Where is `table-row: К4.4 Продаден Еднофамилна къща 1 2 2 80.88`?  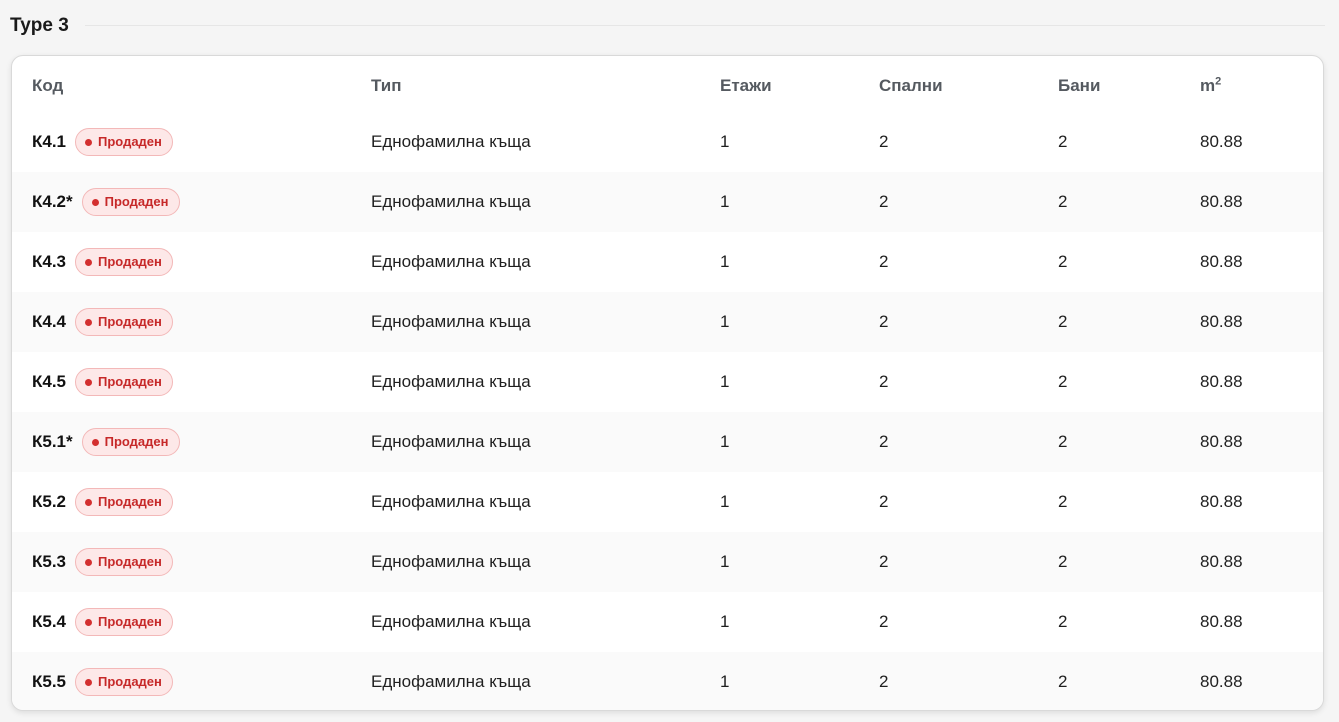
table-row: К4.4 Продаден Еднофамилна къща 1 2 2 80.88 is located at coordinates (667, 322).